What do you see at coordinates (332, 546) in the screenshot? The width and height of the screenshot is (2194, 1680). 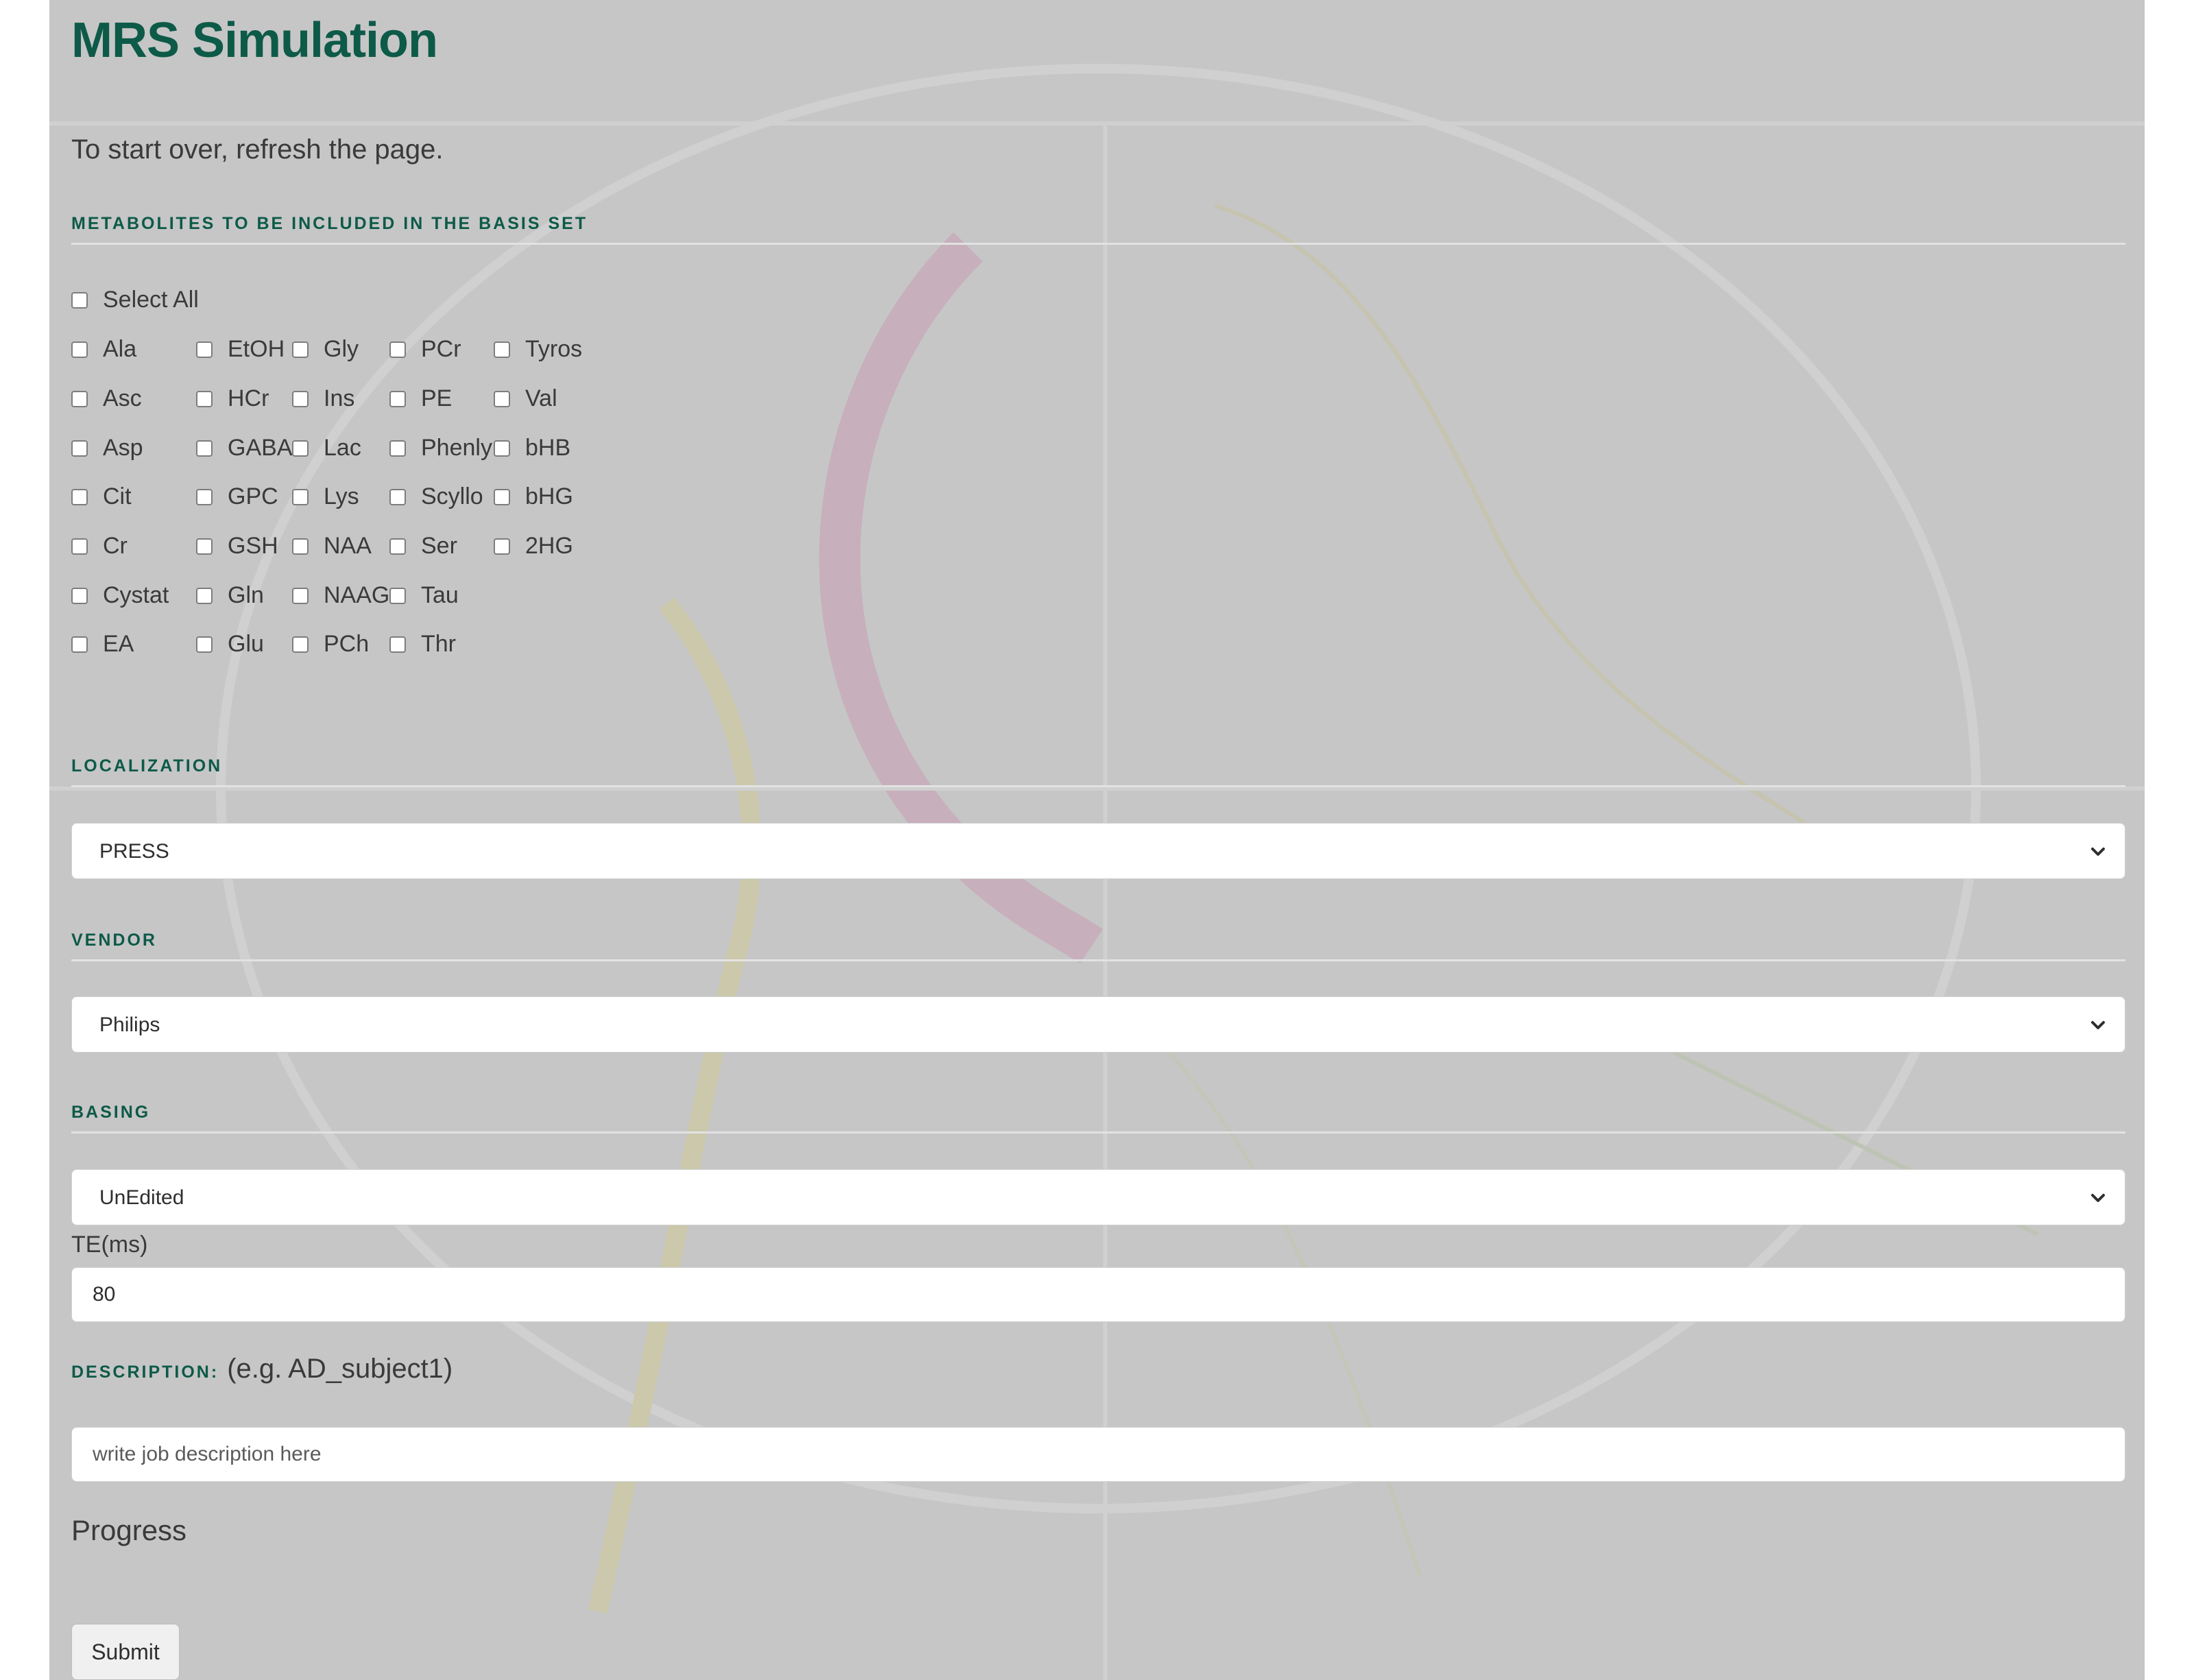 I see `metabolite-option: NAA` at bounding box center [332, 546].